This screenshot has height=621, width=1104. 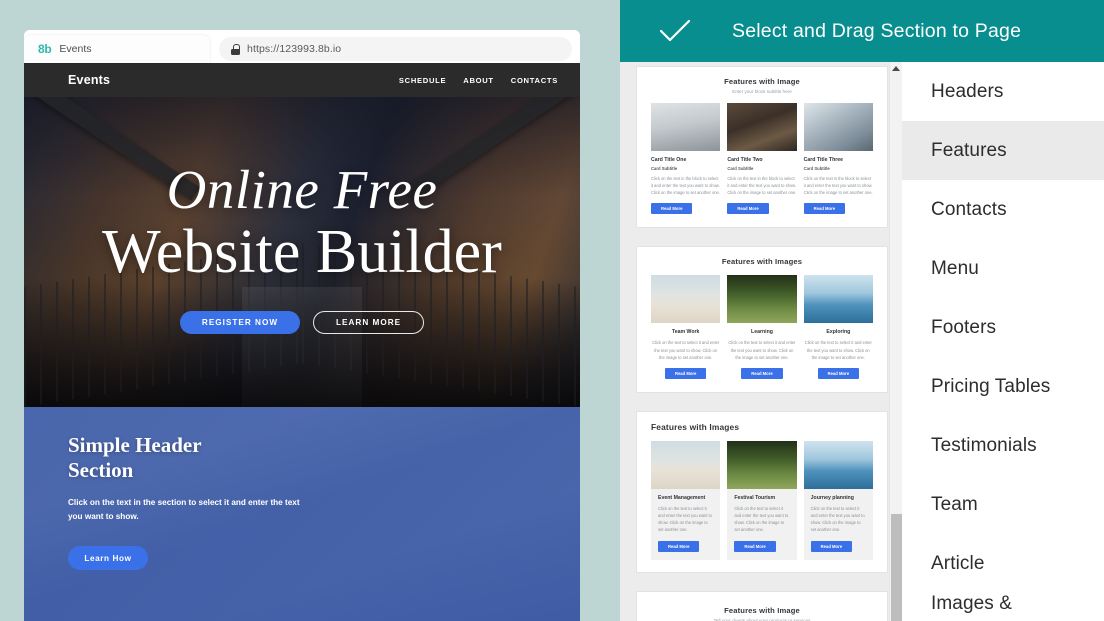 What do you see at coordinates (1003, 327) in the screenshot?
I see `category-item-footers: Footers` at bounding box center [1003, 327].